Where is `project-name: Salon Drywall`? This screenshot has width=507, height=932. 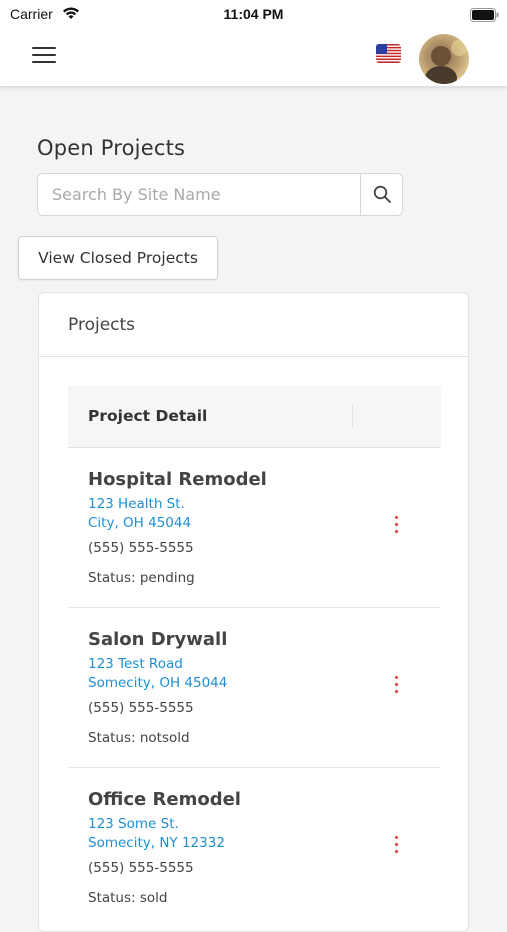
project-name: Salon Drywall is located at coordinates (158, 639).